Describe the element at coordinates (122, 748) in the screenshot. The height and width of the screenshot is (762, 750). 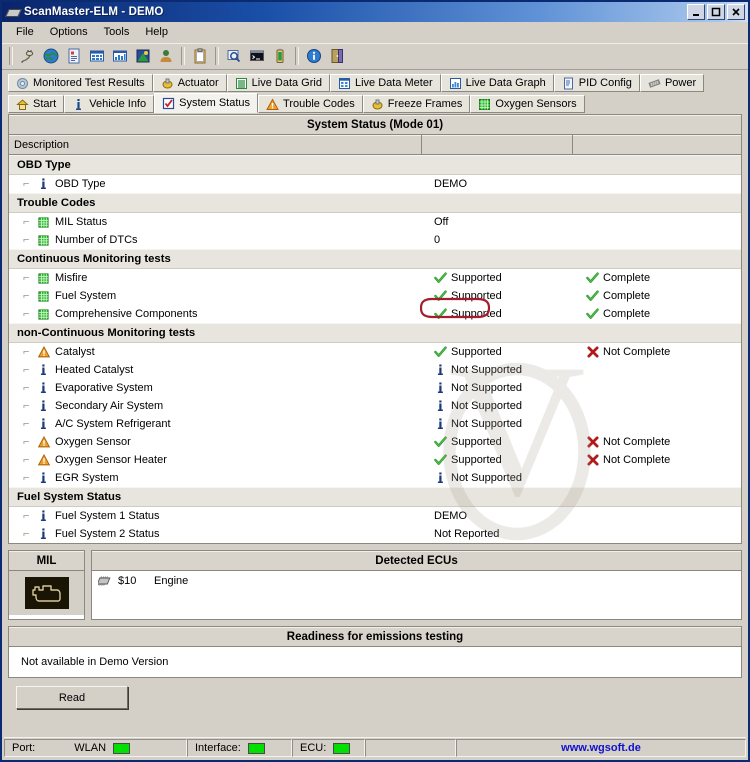
I see `port-led` at that location.